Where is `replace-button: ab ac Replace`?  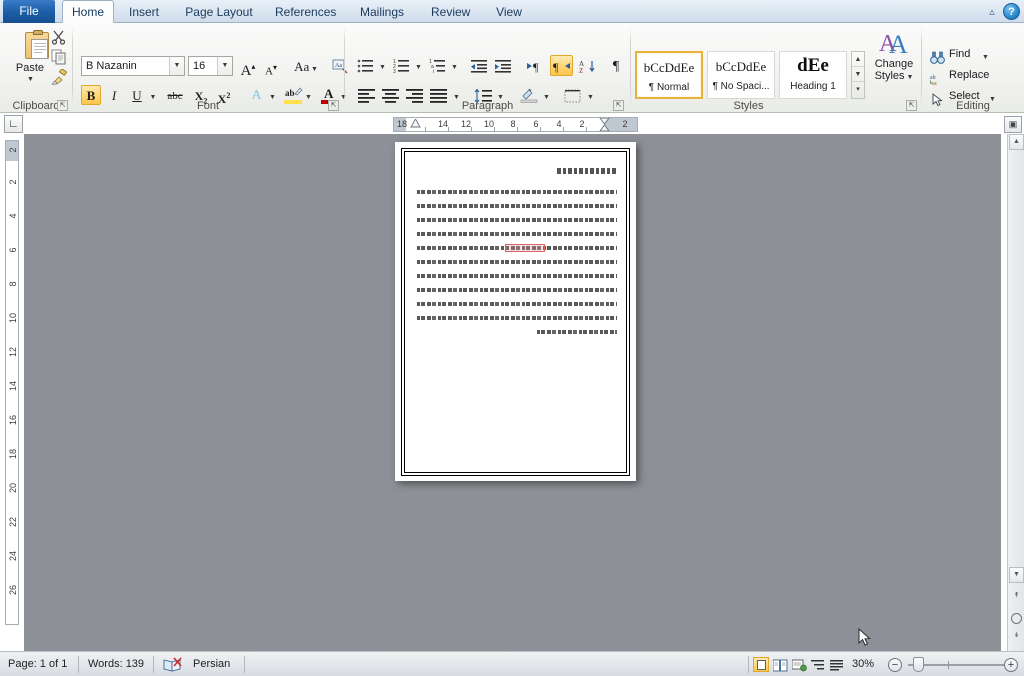 replace-button: ab ac Replace is located at coordinates (973, 77).